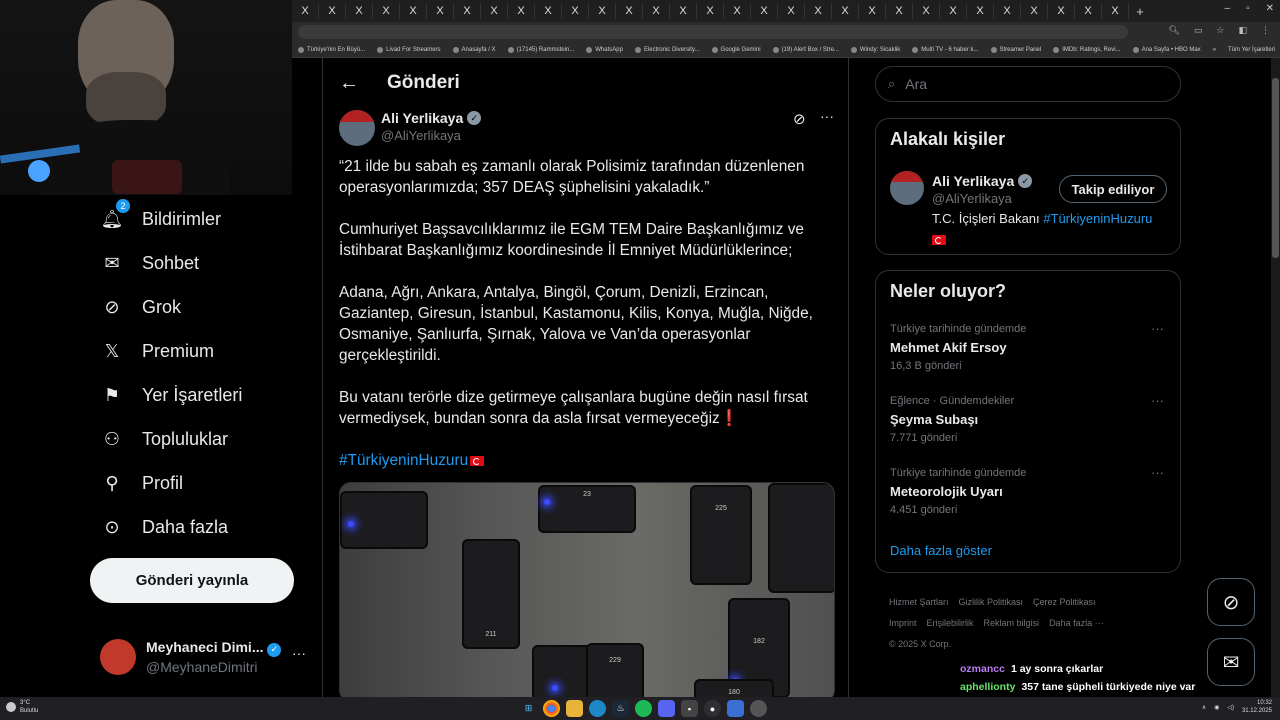 The height and width of the screenshot is (720, 1280). I want to click on footer-link: Reklam bilgisi, so click(1012, 623).